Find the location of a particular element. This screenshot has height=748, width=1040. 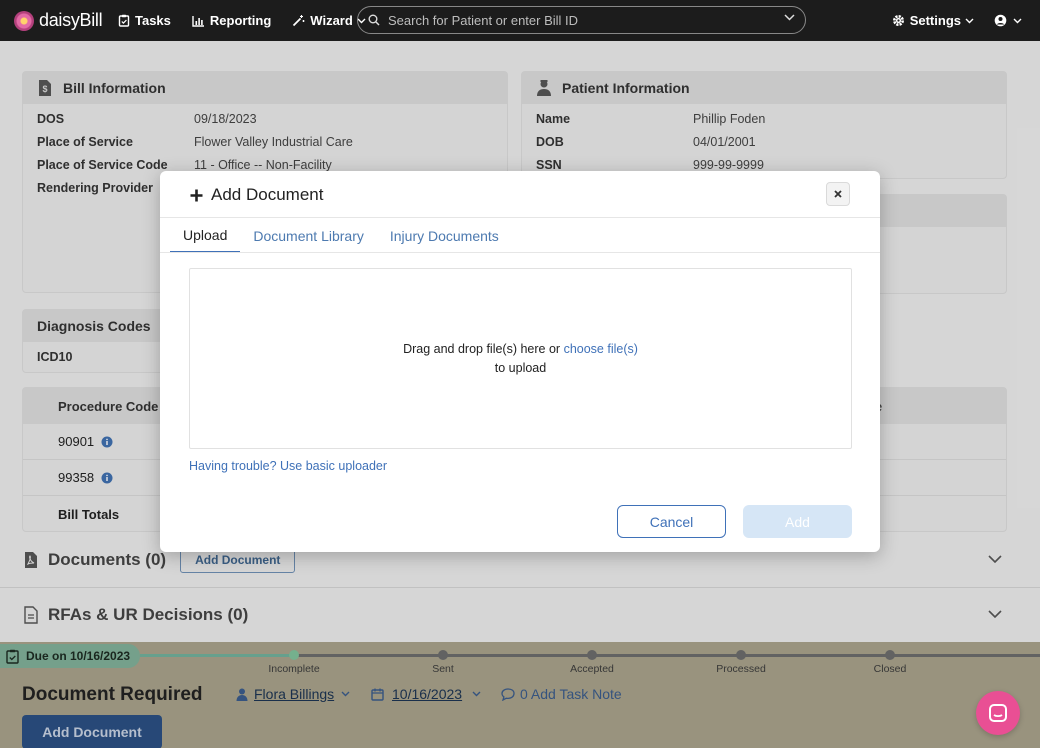

nav-tasks-label: Tasks is located at coordinates (153, 20).